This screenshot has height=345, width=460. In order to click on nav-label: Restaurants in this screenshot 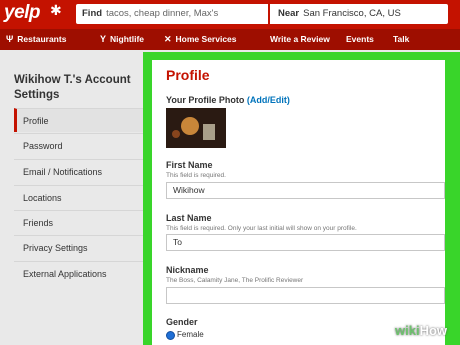, I will do `click(42, 39)`.